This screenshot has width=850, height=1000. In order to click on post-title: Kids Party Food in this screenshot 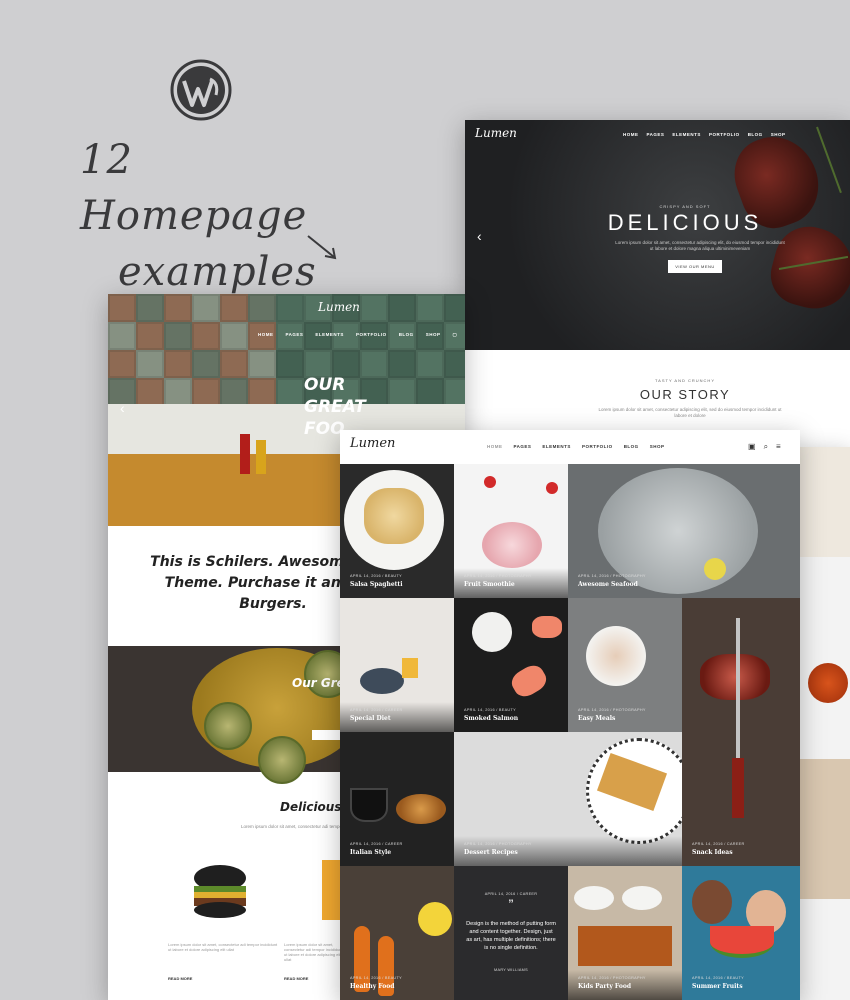, I will do `click(604, 986)`.